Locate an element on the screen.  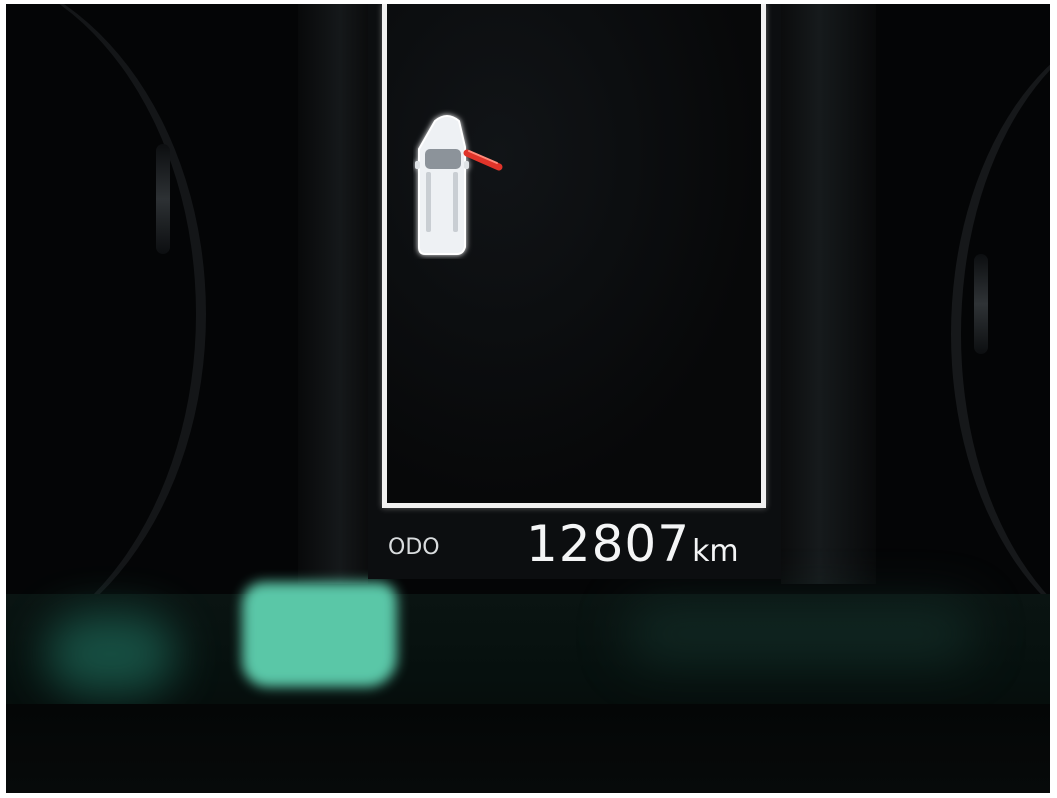
right-gauge-rim is located at coordinates (1000, 334).